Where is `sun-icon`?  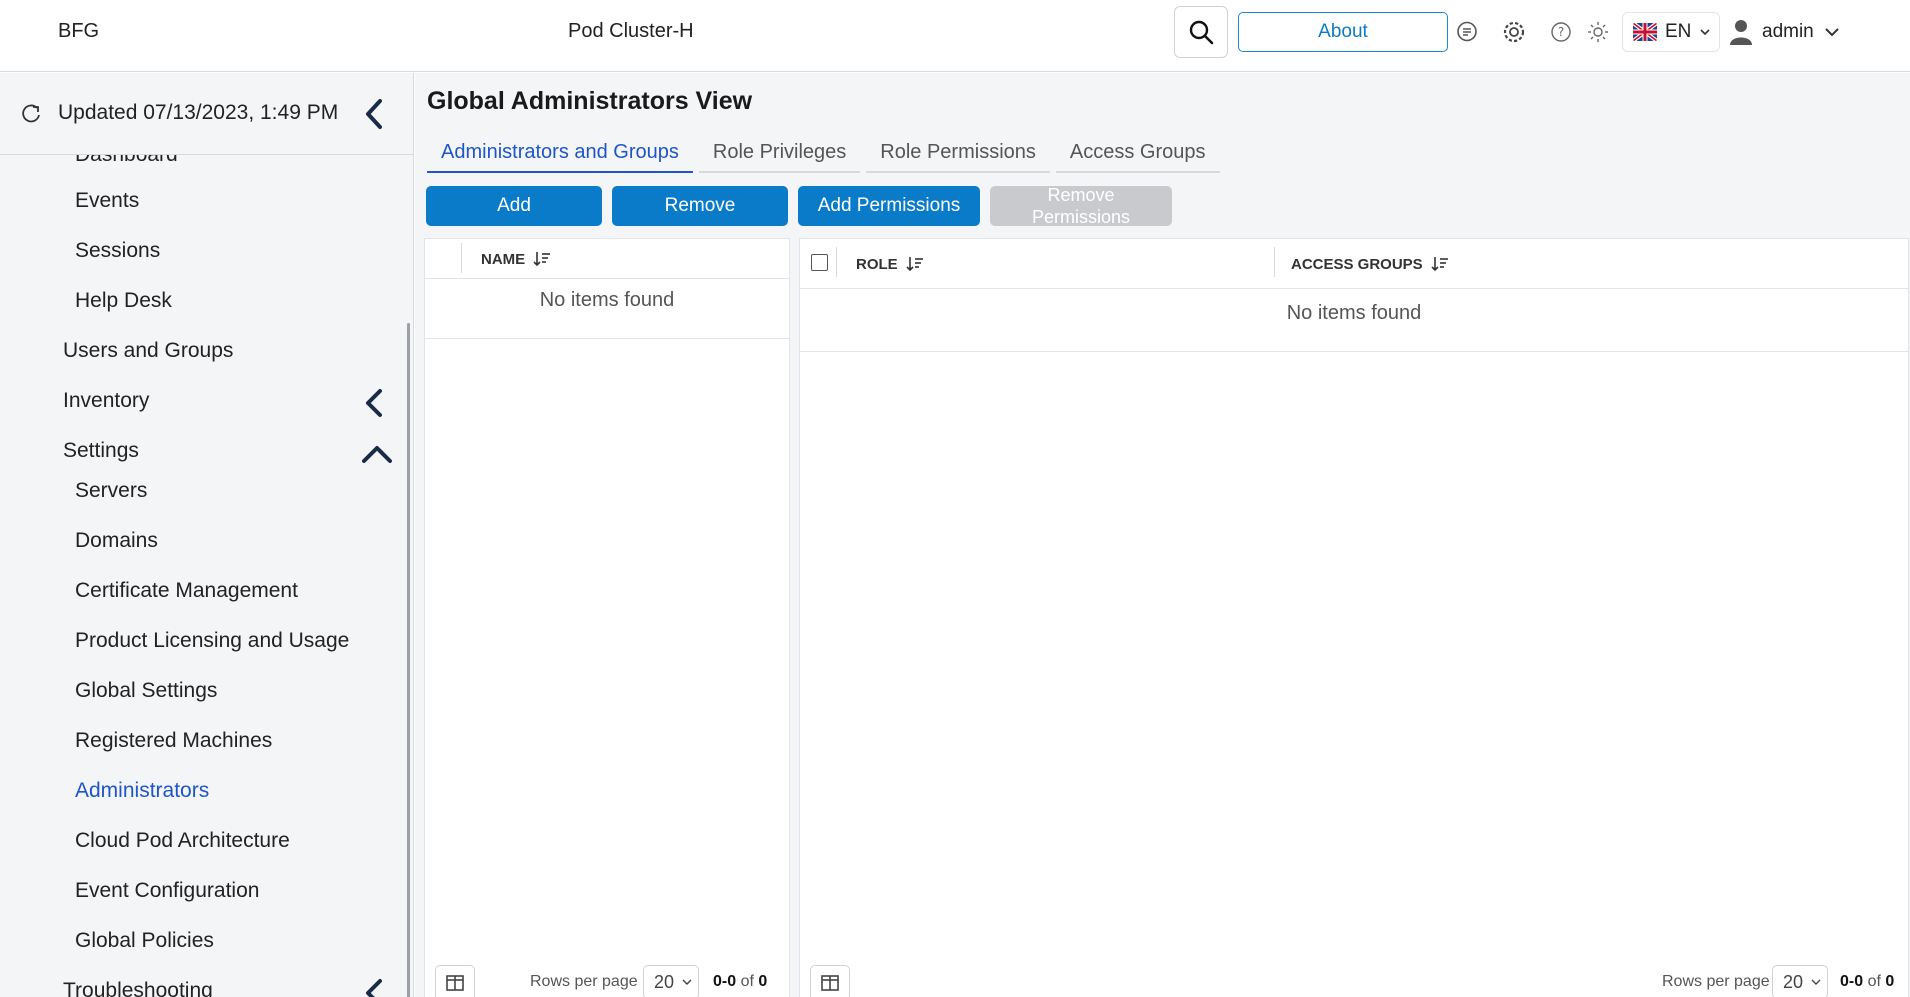 sun-icon is located at coordinates (1598, 32).